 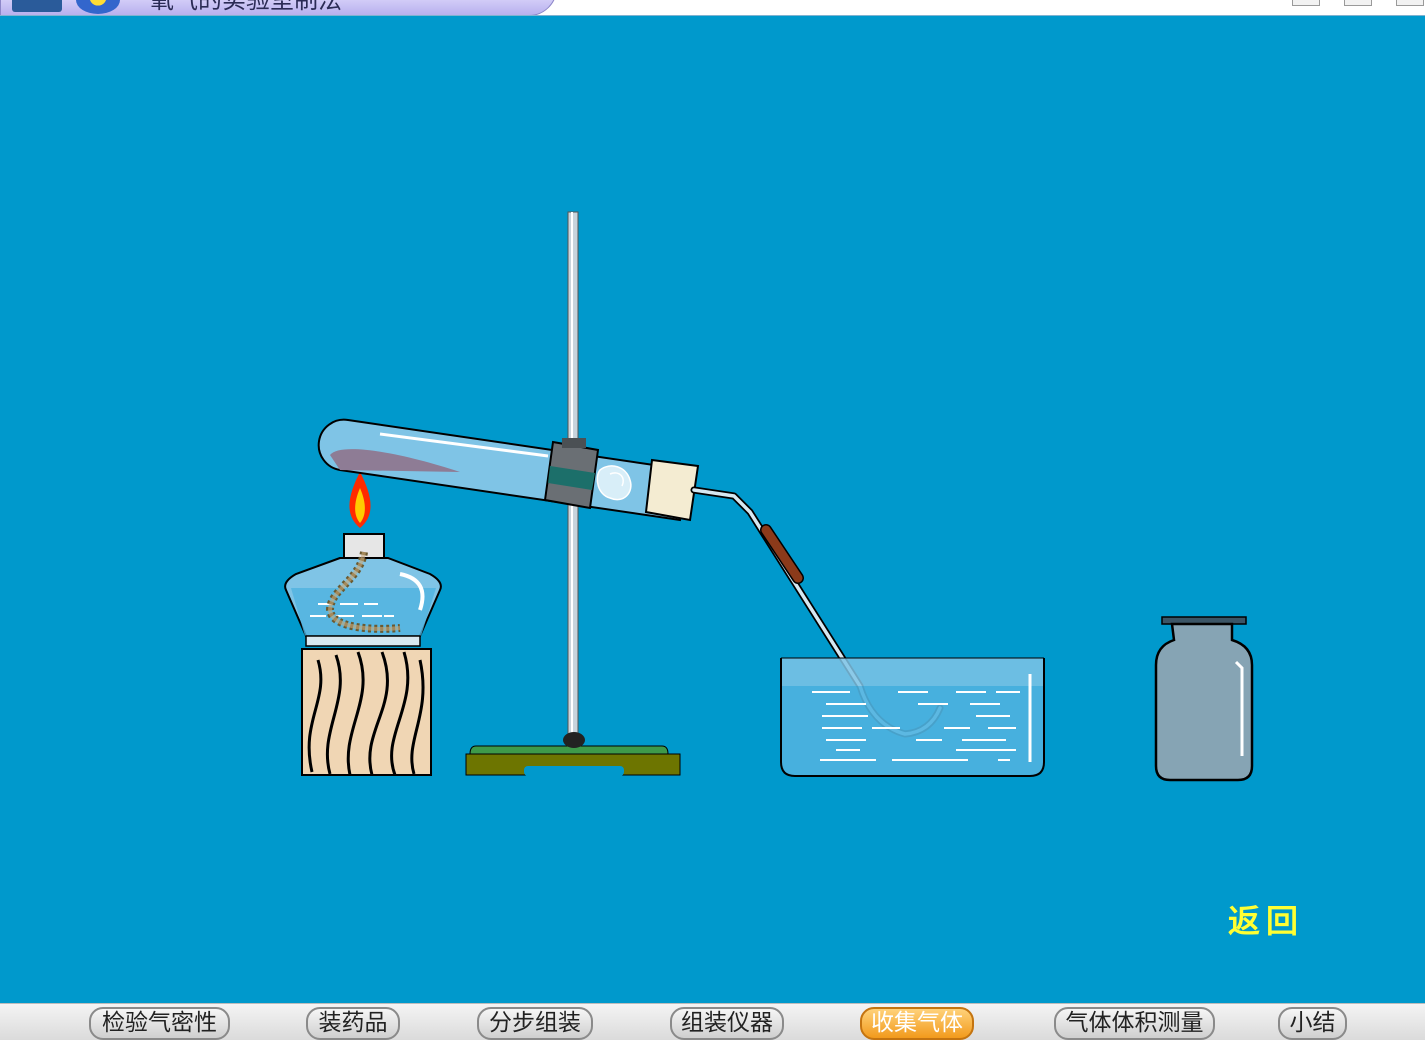 What do you see at coordinates (363, 590) in the screenshot?
I see `alcohol-lamp-icon` at bounding box center [363, 590].